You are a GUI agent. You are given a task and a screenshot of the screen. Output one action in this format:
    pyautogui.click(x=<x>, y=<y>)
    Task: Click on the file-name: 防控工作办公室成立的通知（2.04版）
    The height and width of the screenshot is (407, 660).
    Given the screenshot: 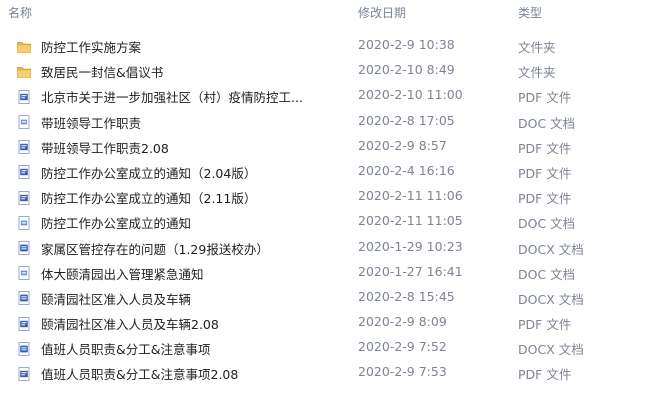 What is the action you would take?
    pyautogui.click(x=149, y=173)
    